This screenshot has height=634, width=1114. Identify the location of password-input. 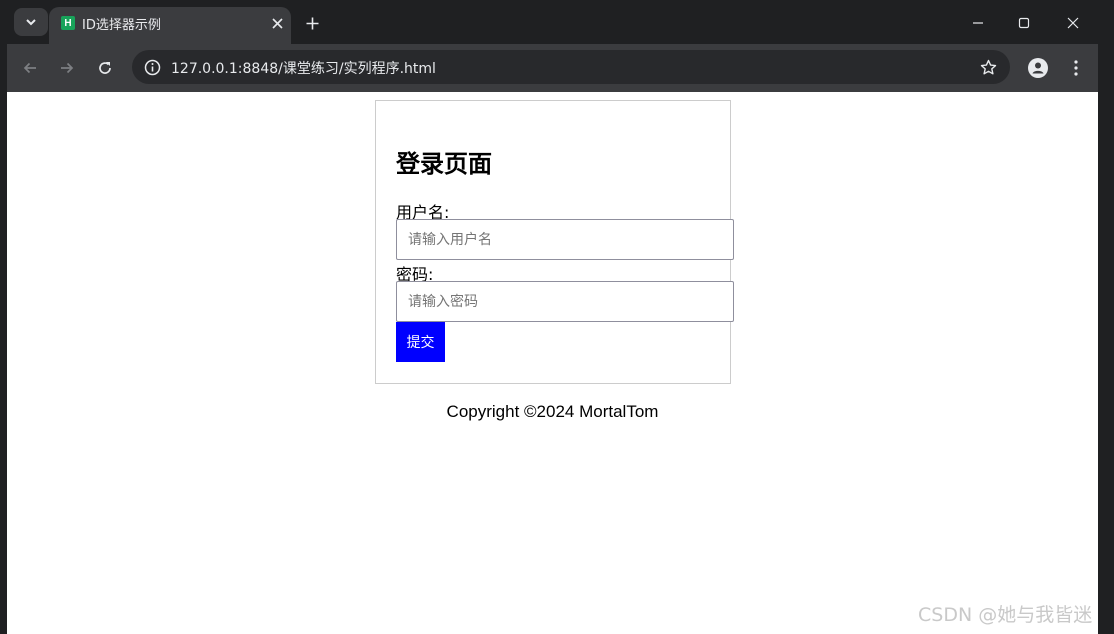
(565, 301).